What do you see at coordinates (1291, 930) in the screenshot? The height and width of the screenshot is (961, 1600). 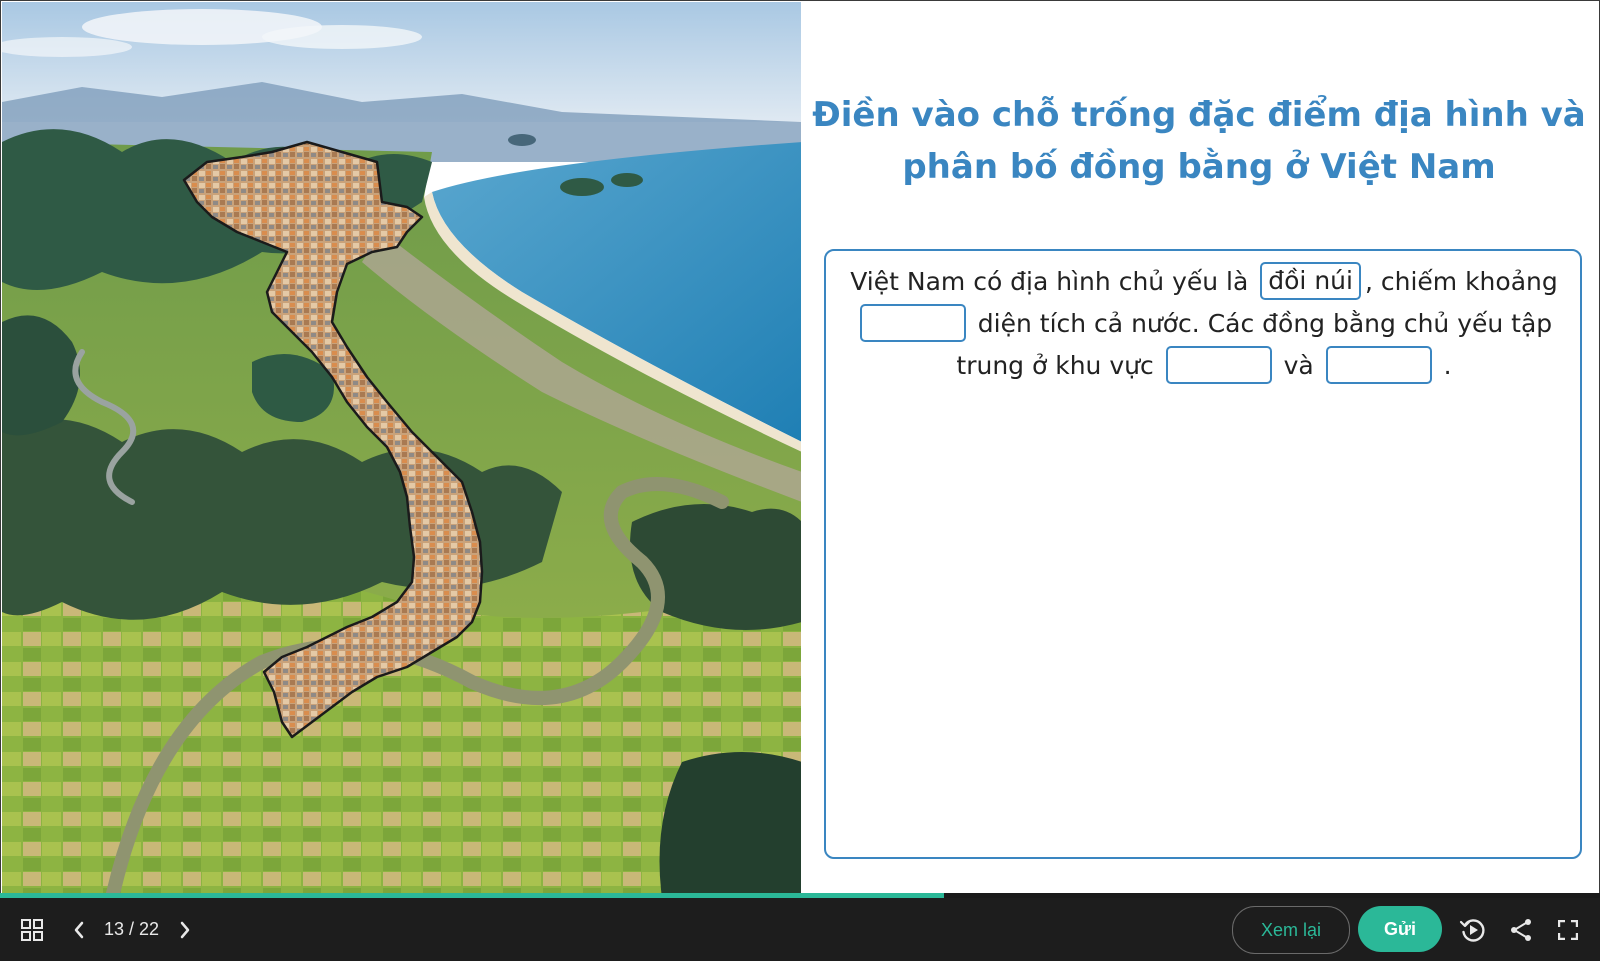 I see `review-button: Xem lại` at bounding box center [1291, 930].